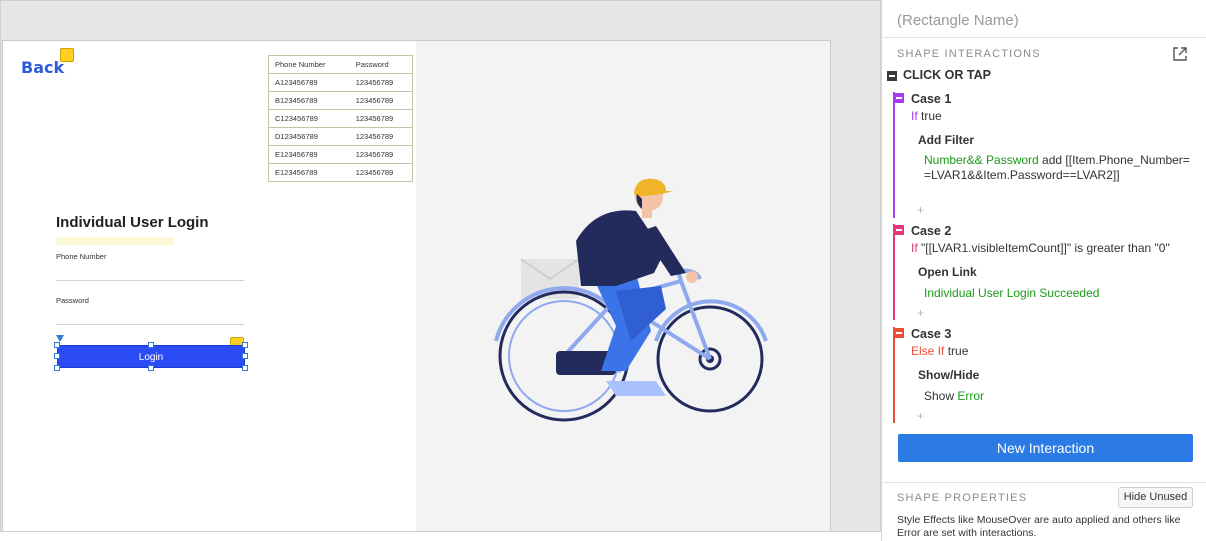 The image size is (1206, 541). Describe the element at coordinates (309, 100) in the screenshot. I see `table-cell-phone: B123456789` at that location.